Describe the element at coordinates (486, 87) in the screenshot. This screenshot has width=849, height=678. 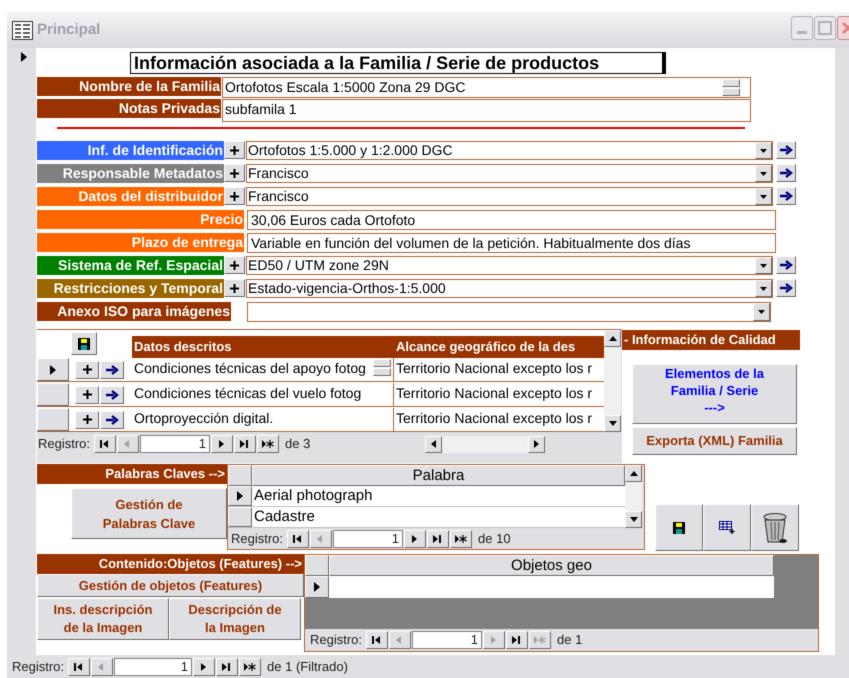
I see `text-field: Ortofotos Escala 1:5000 Zona 29 DGC` at that location.